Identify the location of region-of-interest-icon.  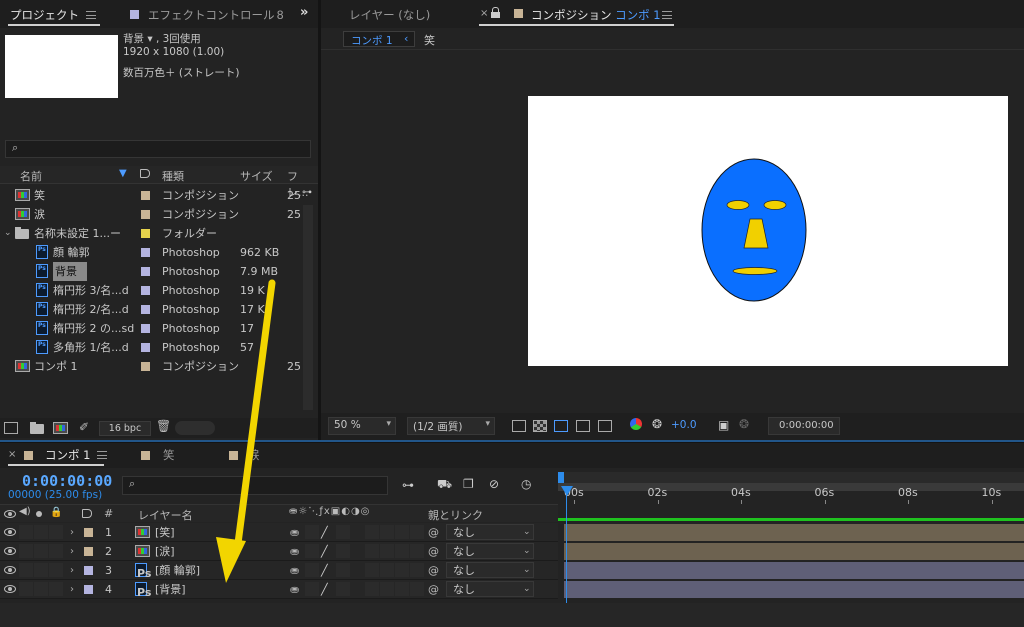
(583, 426).